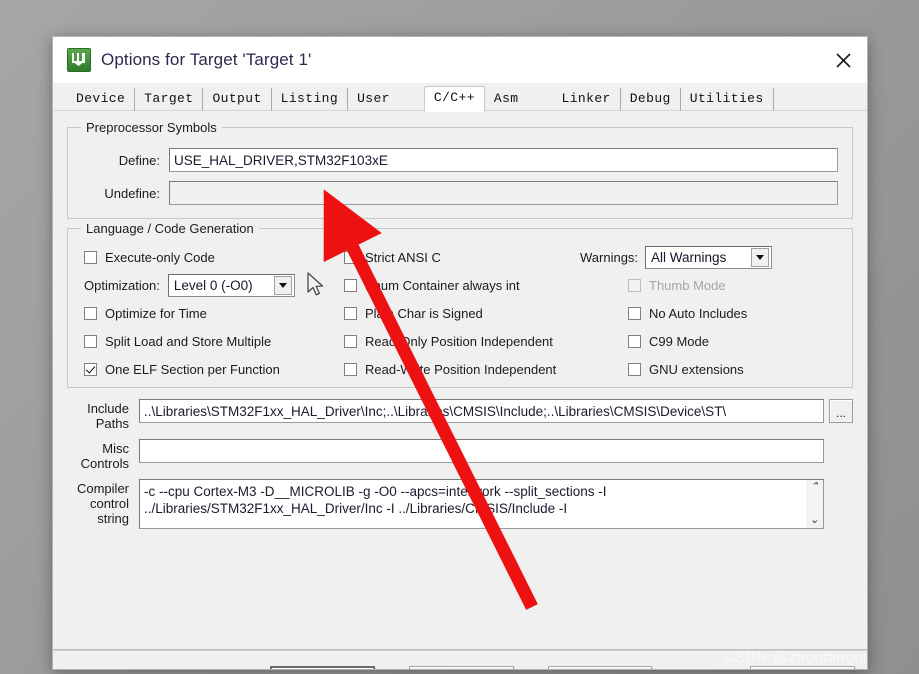  I want to click on undefine-row: Undefine:, so click(460, 193).